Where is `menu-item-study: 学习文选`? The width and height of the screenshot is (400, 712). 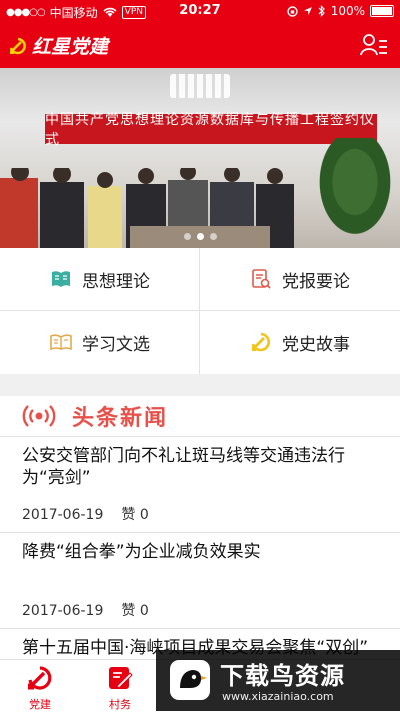
menu-item-study: 学习文选 is located at coordinates (99, 342).